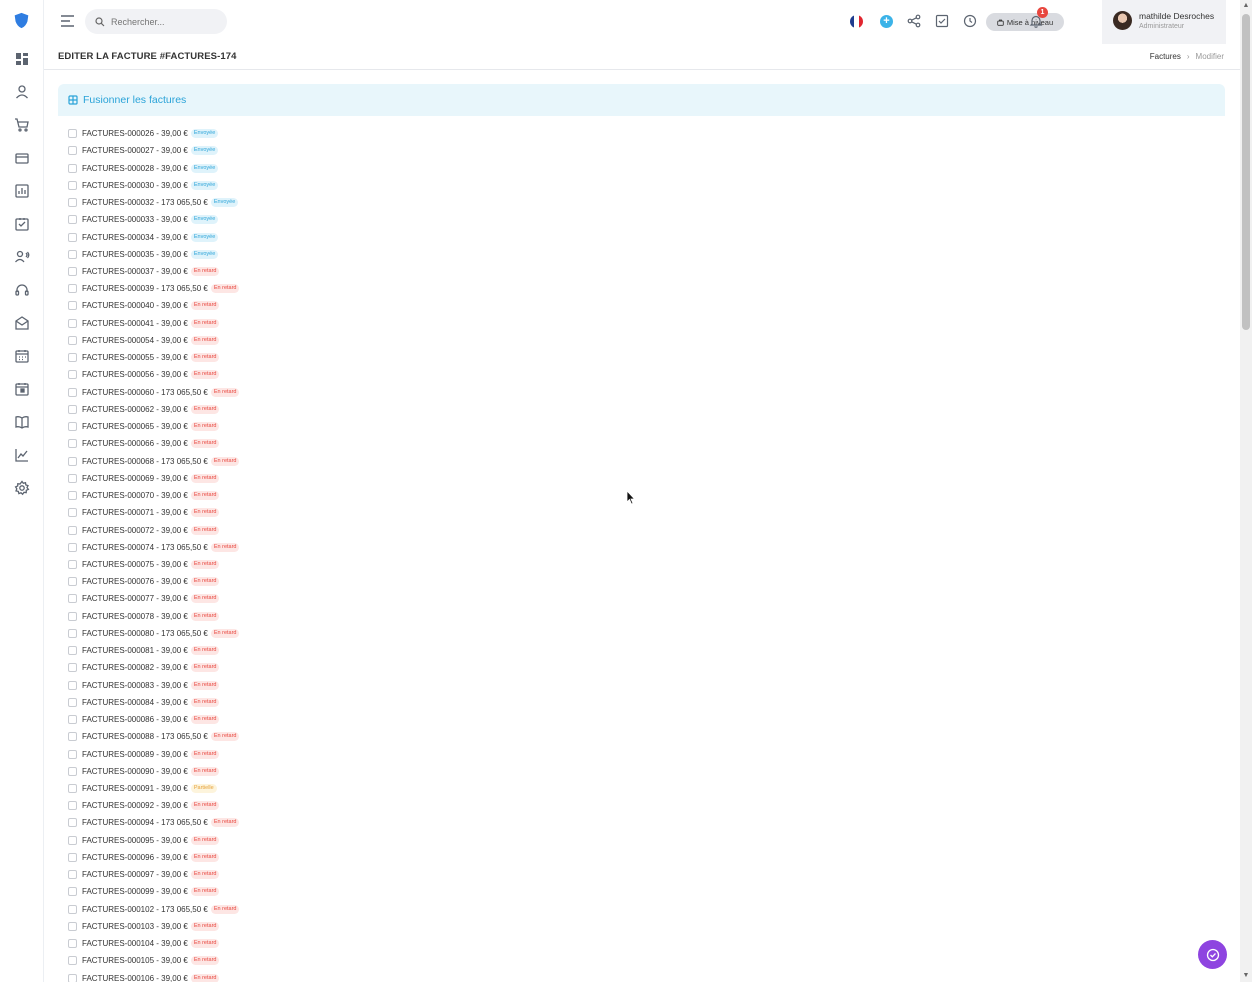 The height and width of the screenshot is (982, 1252). I want to click on upgrade-button: Mise à niveau, so click(1025, 22).